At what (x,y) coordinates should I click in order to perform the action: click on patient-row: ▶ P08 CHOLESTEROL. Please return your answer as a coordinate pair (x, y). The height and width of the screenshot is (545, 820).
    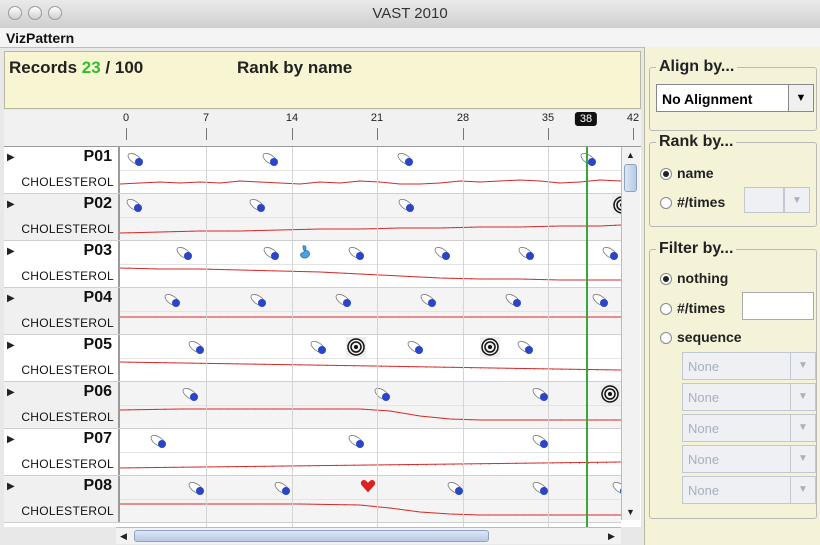
    Looking at the image, I should click on (316, 499).